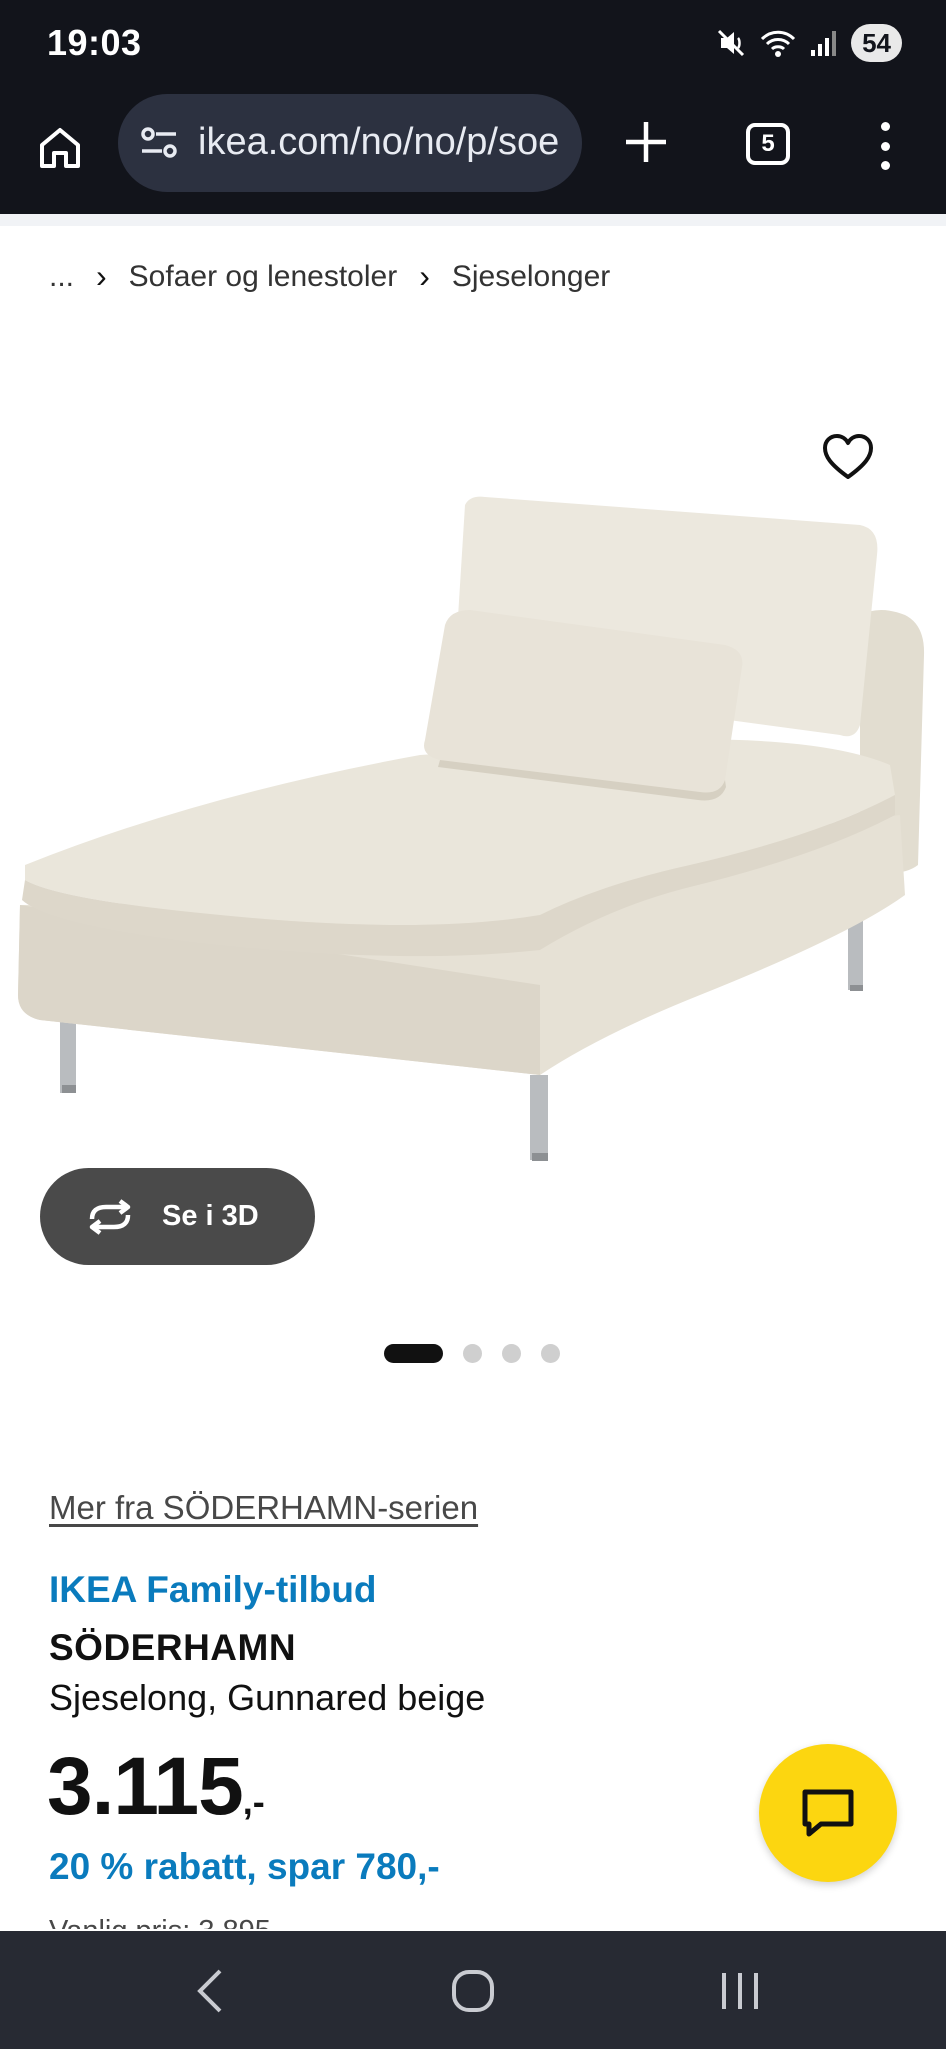  Describe the element at coordinates (473, 220) in the screenshot. I see `page-top-strip` at that location.